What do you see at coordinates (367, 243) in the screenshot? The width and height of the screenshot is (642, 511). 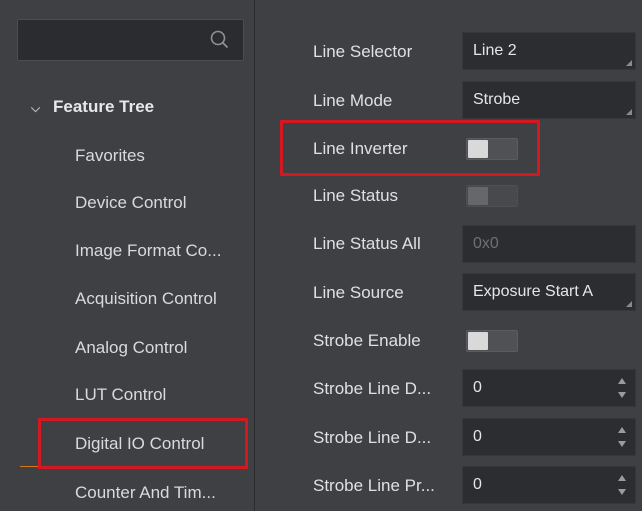 I see `label-line-status-all: Line Status All` at bounding box center [367, 243].